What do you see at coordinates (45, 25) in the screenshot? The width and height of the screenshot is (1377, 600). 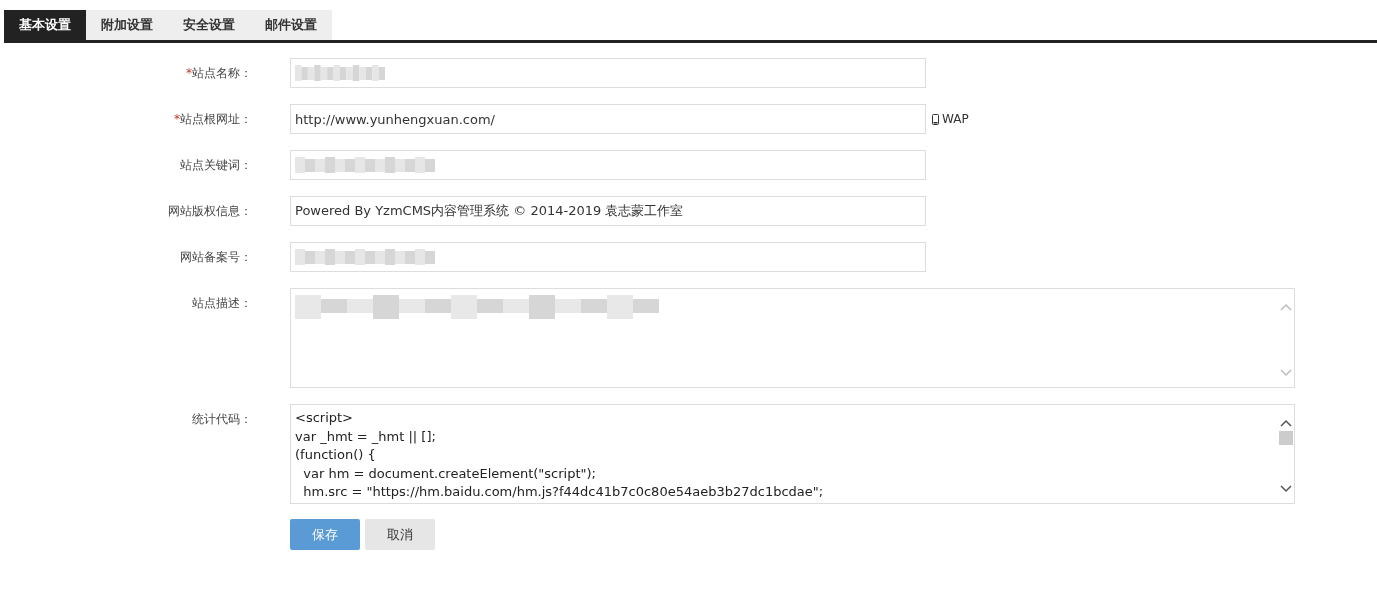 I see `tab: 基本设置` at bounding box center [45, 25].